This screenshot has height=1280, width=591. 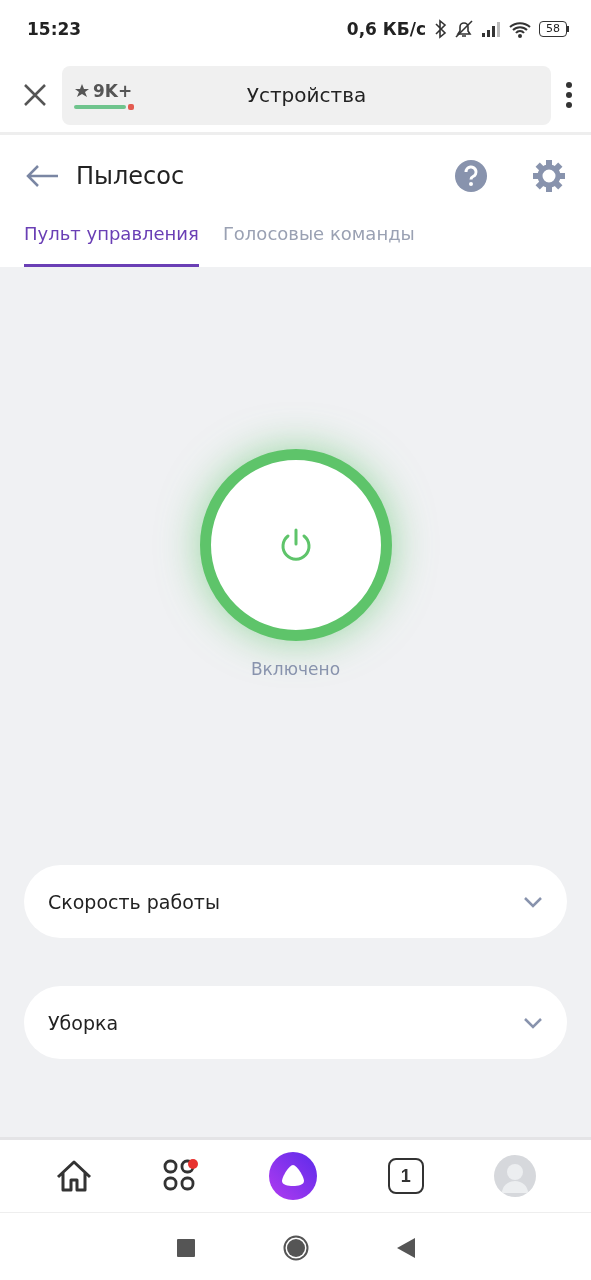 What do you see at coordinates (295, 901) in the screenshot?
I see `dropdown: Скорость работы` at bounding box center [295, 901].